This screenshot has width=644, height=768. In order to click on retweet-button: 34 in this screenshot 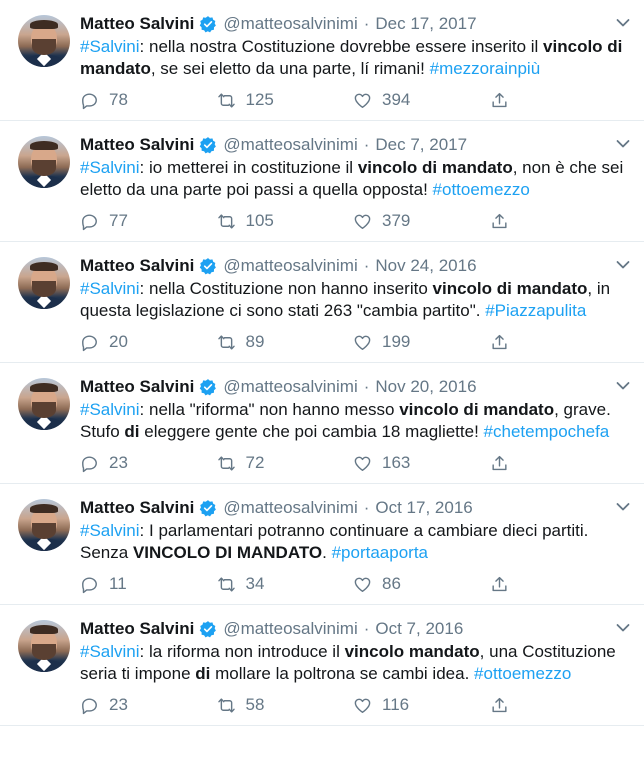, I will do `click(285, 584)`.